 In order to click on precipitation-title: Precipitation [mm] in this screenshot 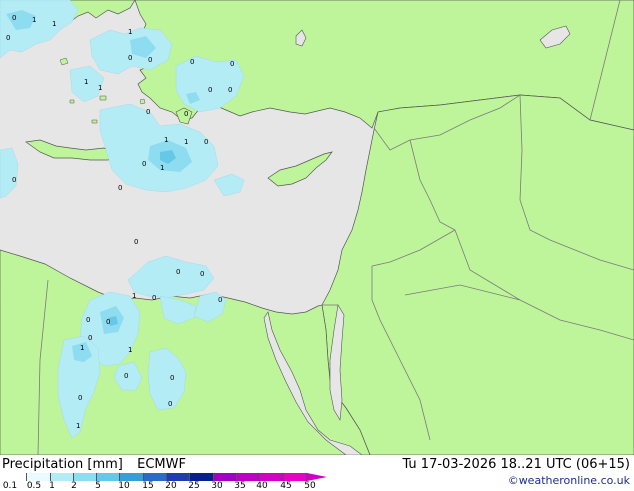, I will do `click(62, 464)`.